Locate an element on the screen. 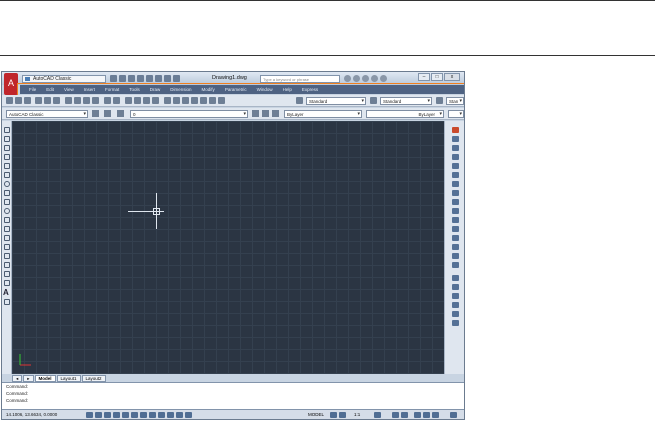 This screenshot has height=422, width=655. workspace-settings-icon is located at coordinates (95, 113).